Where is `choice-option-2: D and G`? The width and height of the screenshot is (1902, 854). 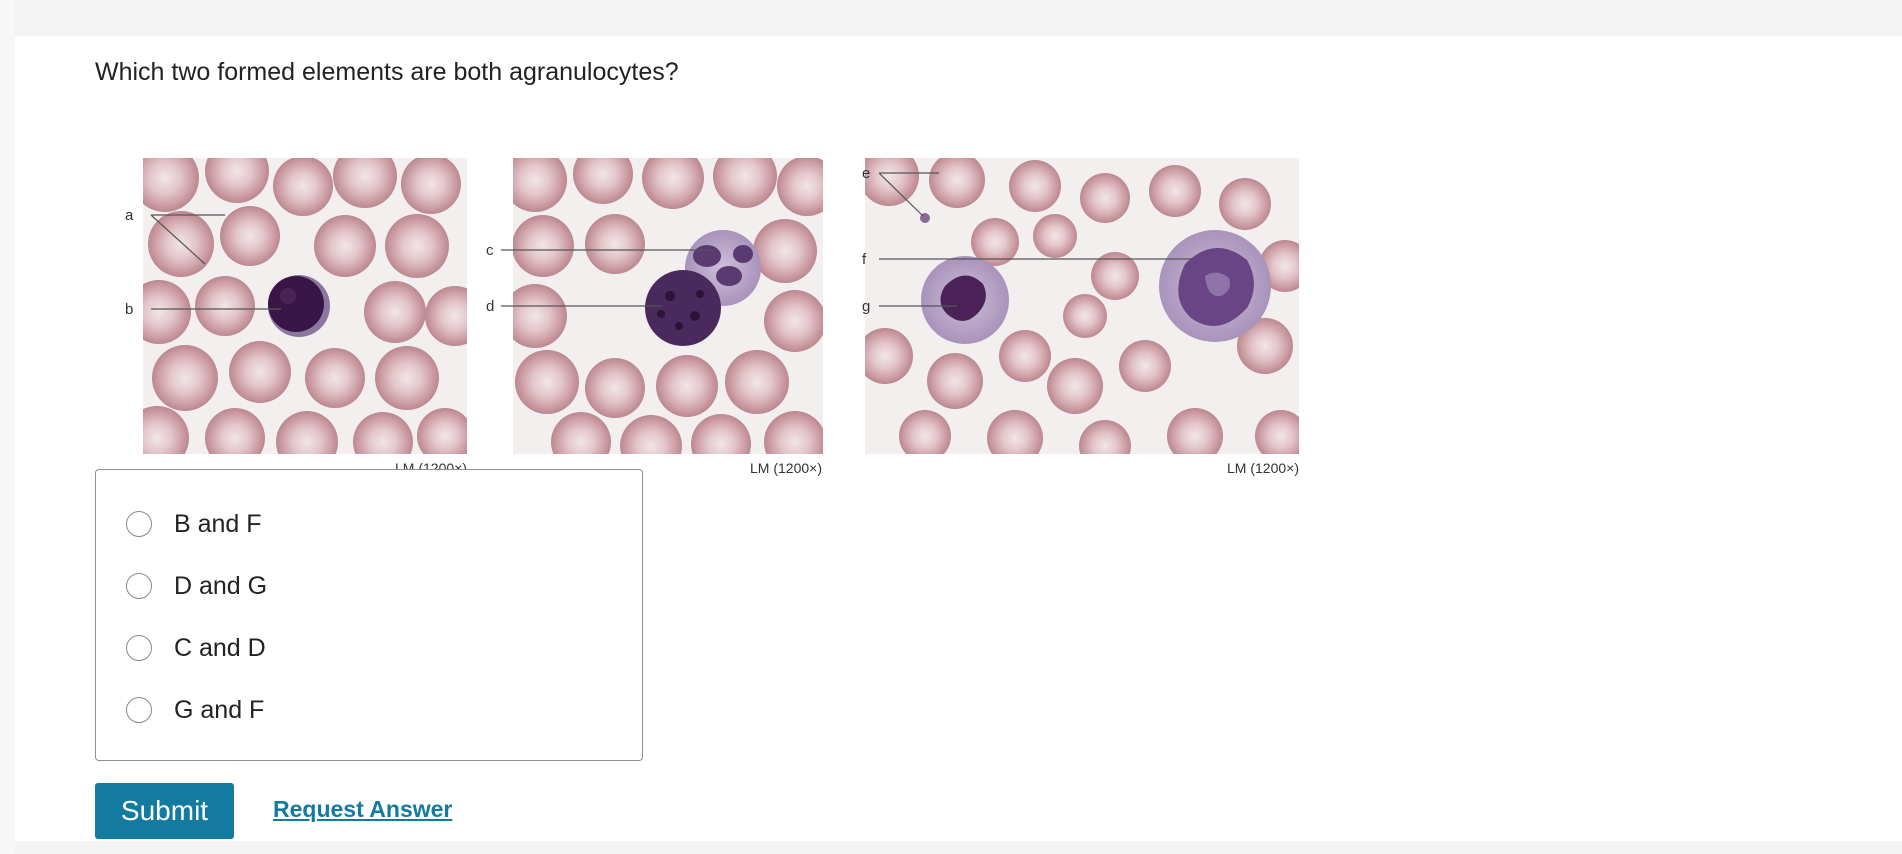 choice-option-2: D and G is located at coordinates (196, 586).